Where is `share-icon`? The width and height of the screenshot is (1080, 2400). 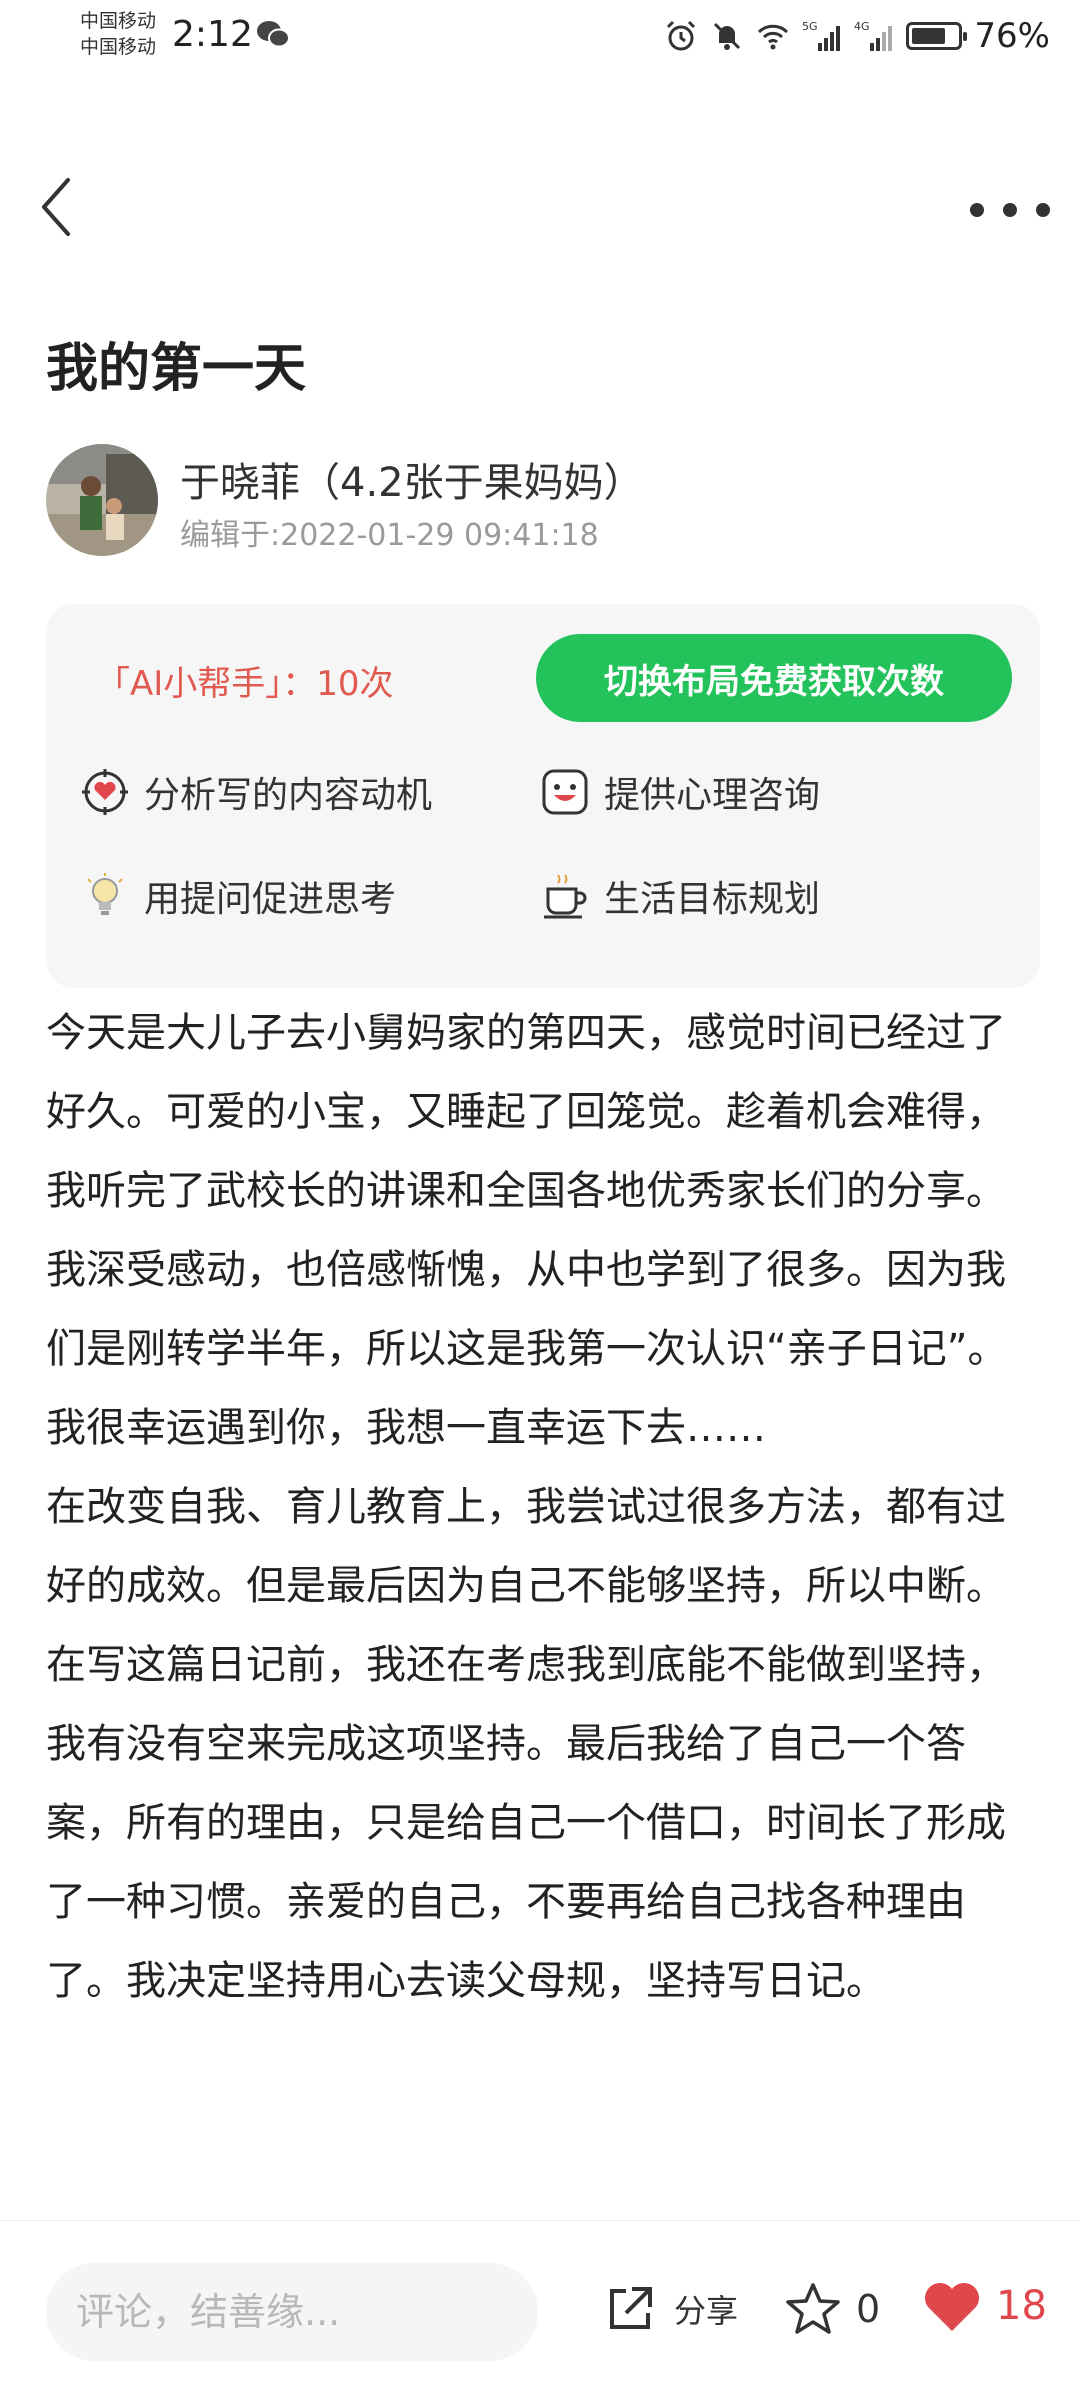 share-icon is located at coordinates (631, 2308).